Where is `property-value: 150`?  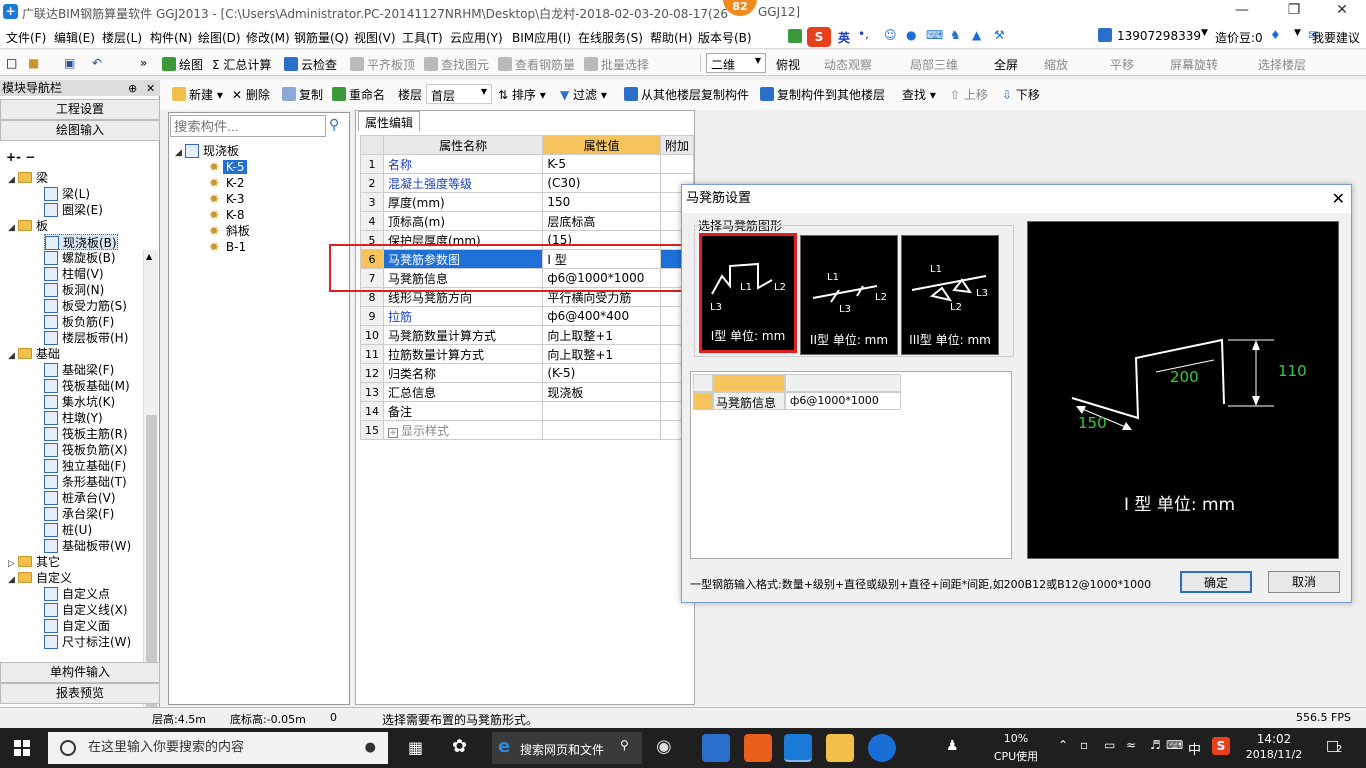 property-value: 150 is located at coordinates (601, 202).